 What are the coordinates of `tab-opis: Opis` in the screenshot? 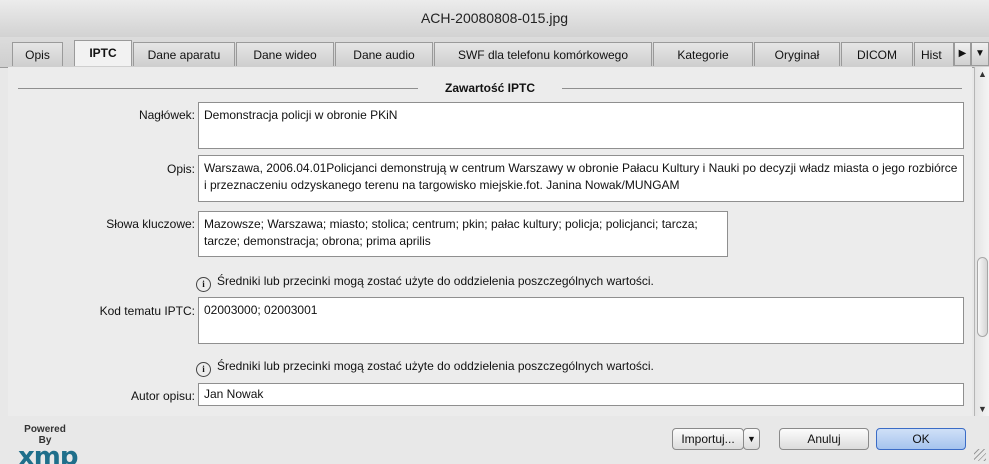 It's located at (37, 54).